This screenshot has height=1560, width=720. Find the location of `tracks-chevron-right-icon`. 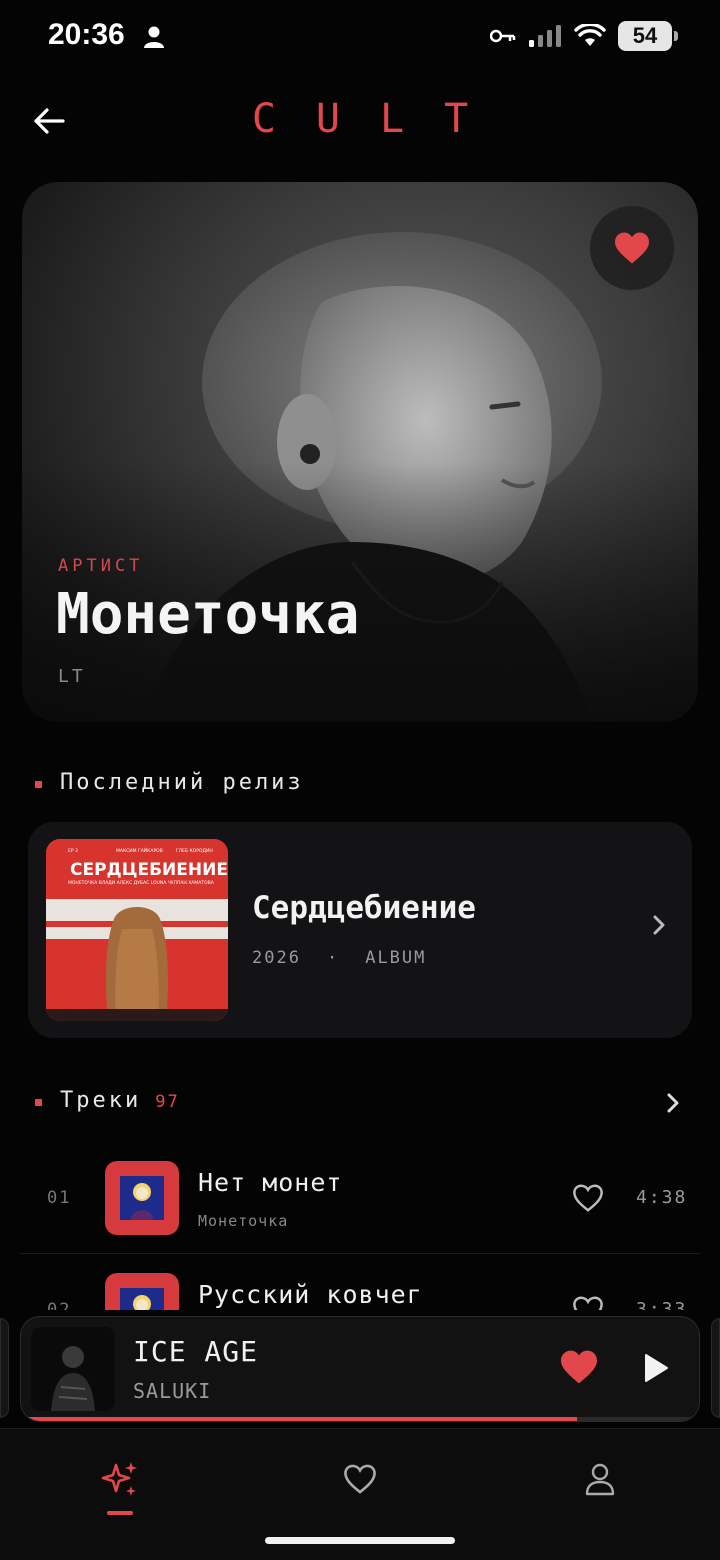

tracks-chevron-right-icon is located at coordinates (673, 1103).